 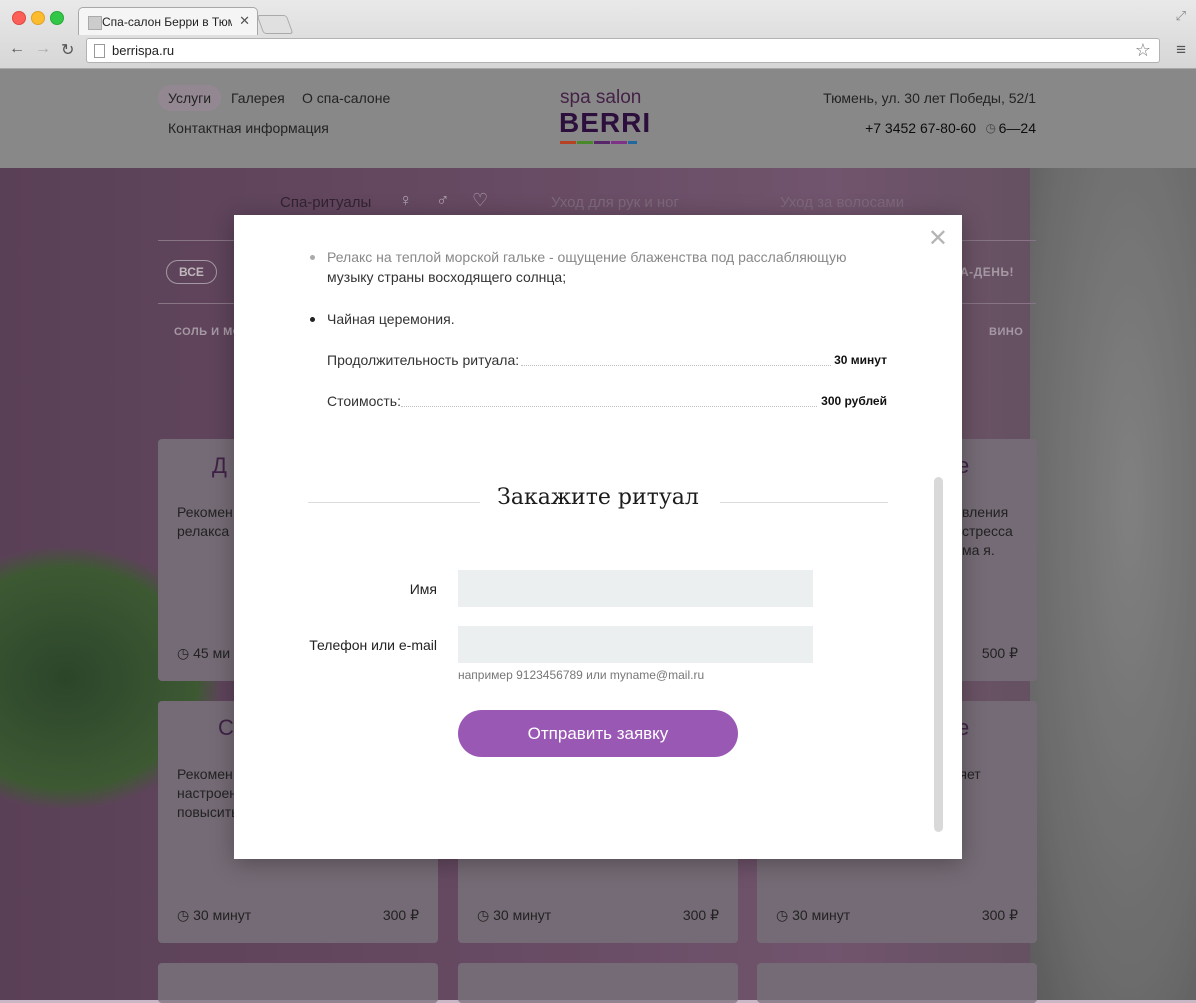 What do you see at coordinates (607, 361) in the screenshot?
I see `duration-row: Продолжительность ритуала: 30 минут` at bounding box center [607, 361].